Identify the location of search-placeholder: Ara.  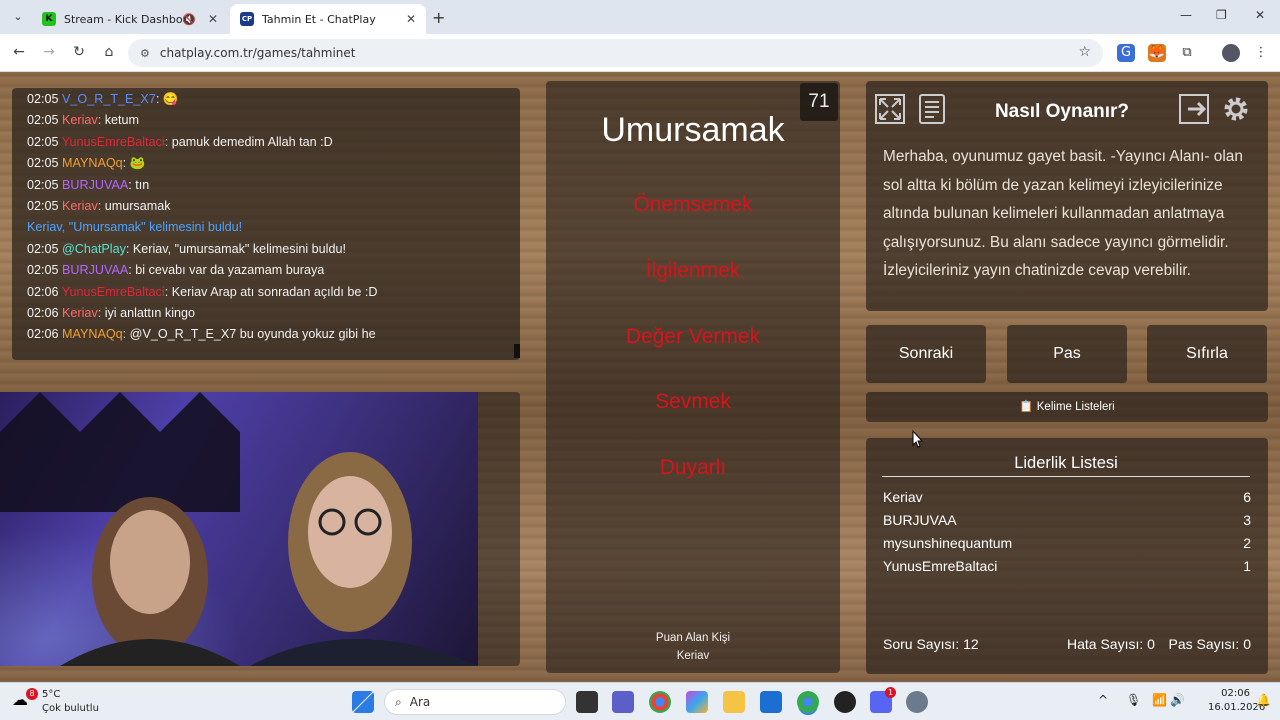
(420, 702).